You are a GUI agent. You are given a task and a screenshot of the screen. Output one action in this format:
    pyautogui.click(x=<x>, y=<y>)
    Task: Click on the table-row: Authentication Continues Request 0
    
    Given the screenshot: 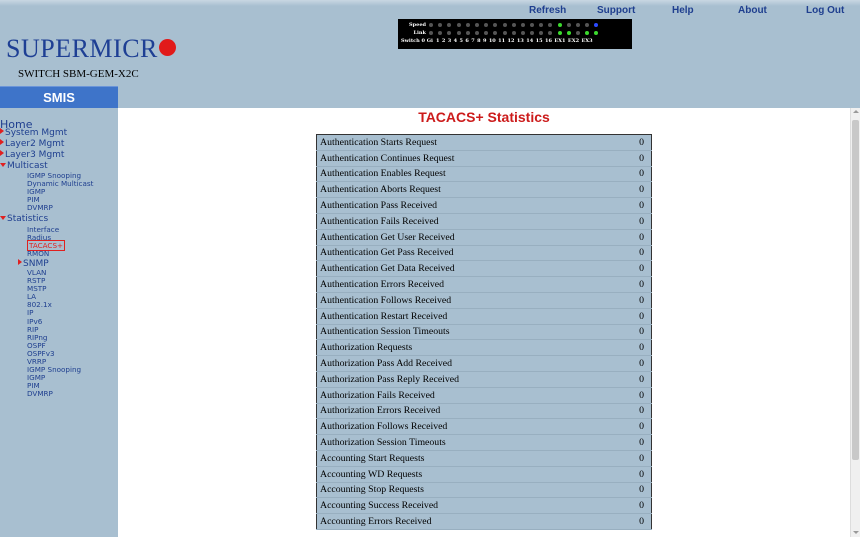 What is the action you would take?
    pyautogui.click(x=484, y=158)
    